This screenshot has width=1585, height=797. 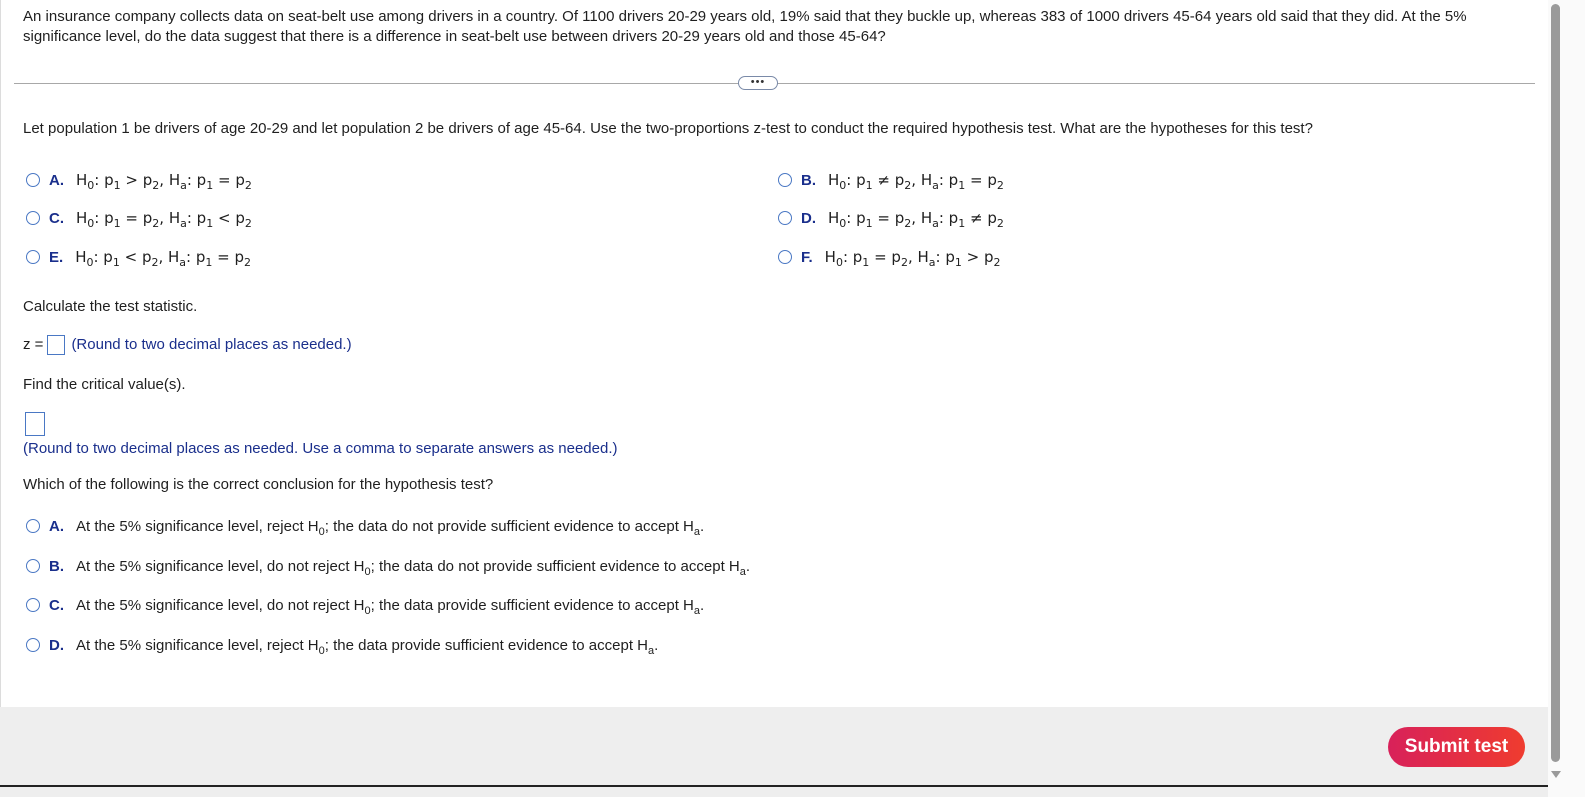 I want to click on footer-bar, so click(x=774, y=752).